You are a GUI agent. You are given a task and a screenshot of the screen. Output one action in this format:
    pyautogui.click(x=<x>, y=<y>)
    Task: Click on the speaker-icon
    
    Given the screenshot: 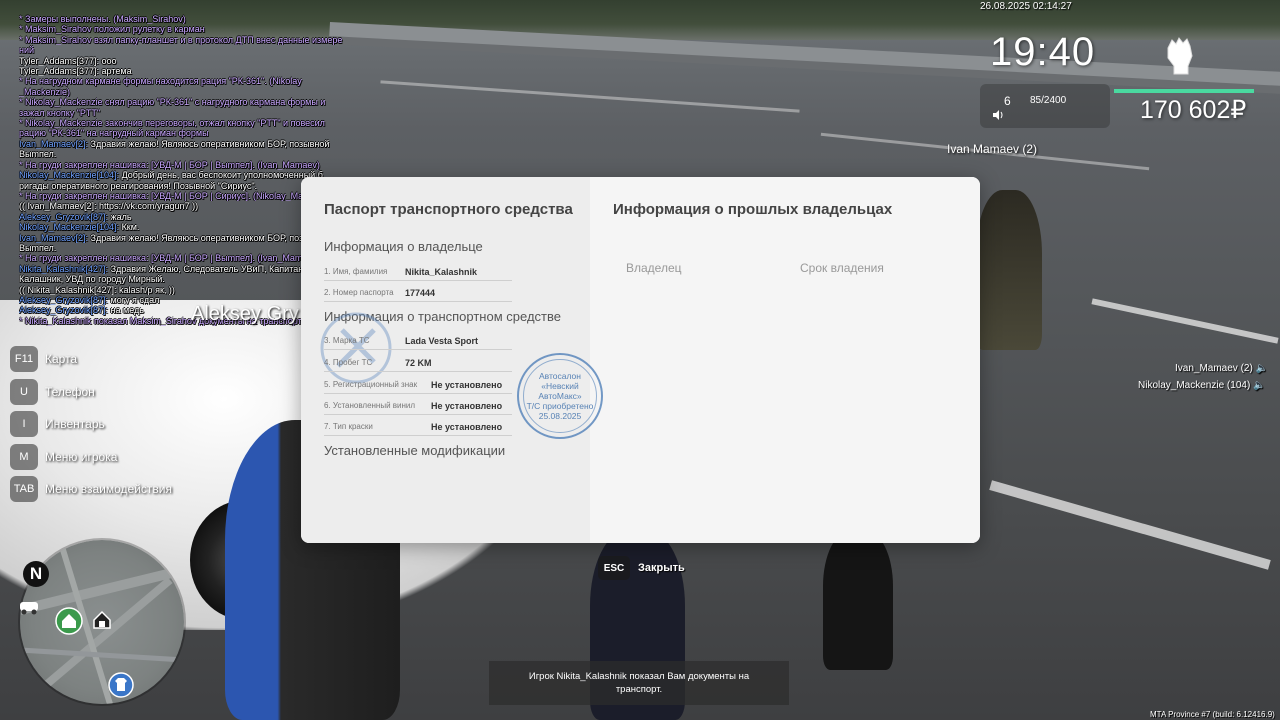 What is the action you would take?
    pyautogui.click(x=998, y=115)
    